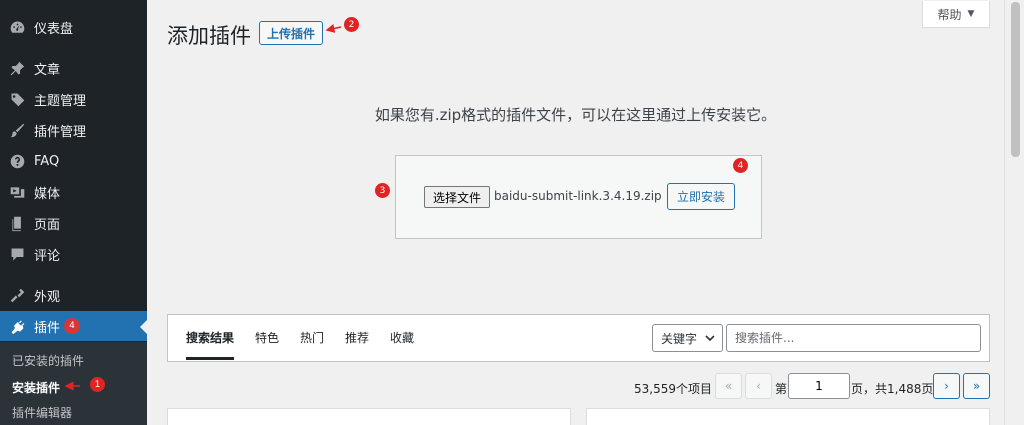  What do you see at coordinates (47, 194) in the screenshot?
I see `sidebar-item-label: 媒体` at bounding box center [47, 194].